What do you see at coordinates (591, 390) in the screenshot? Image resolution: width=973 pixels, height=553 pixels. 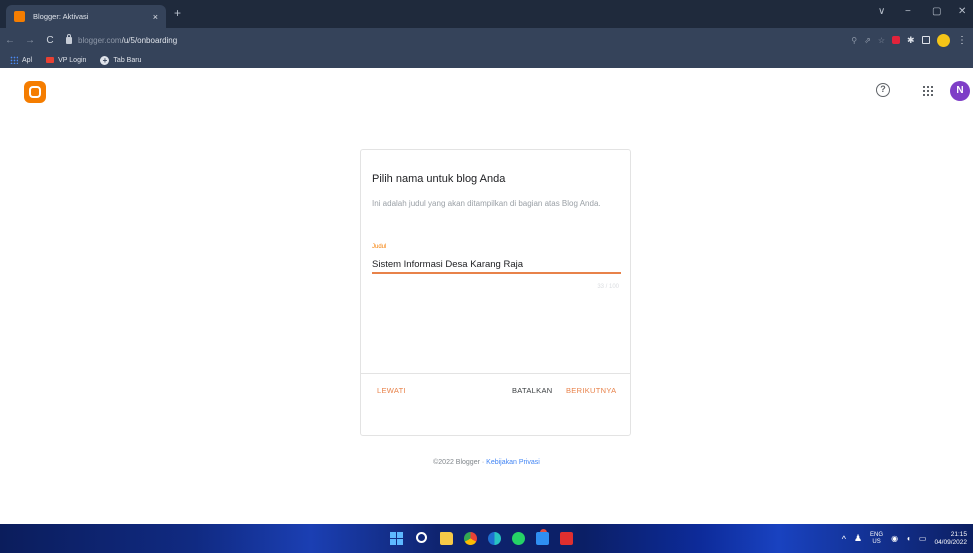 I see `next-button: BERIKUTNYA` at bounding box center [591, 390].